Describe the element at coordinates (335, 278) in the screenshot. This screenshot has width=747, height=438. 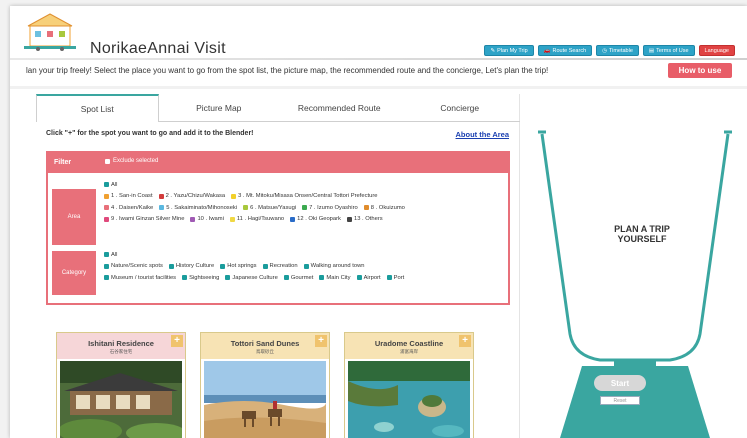
I see `category-option: Main City` at that location.